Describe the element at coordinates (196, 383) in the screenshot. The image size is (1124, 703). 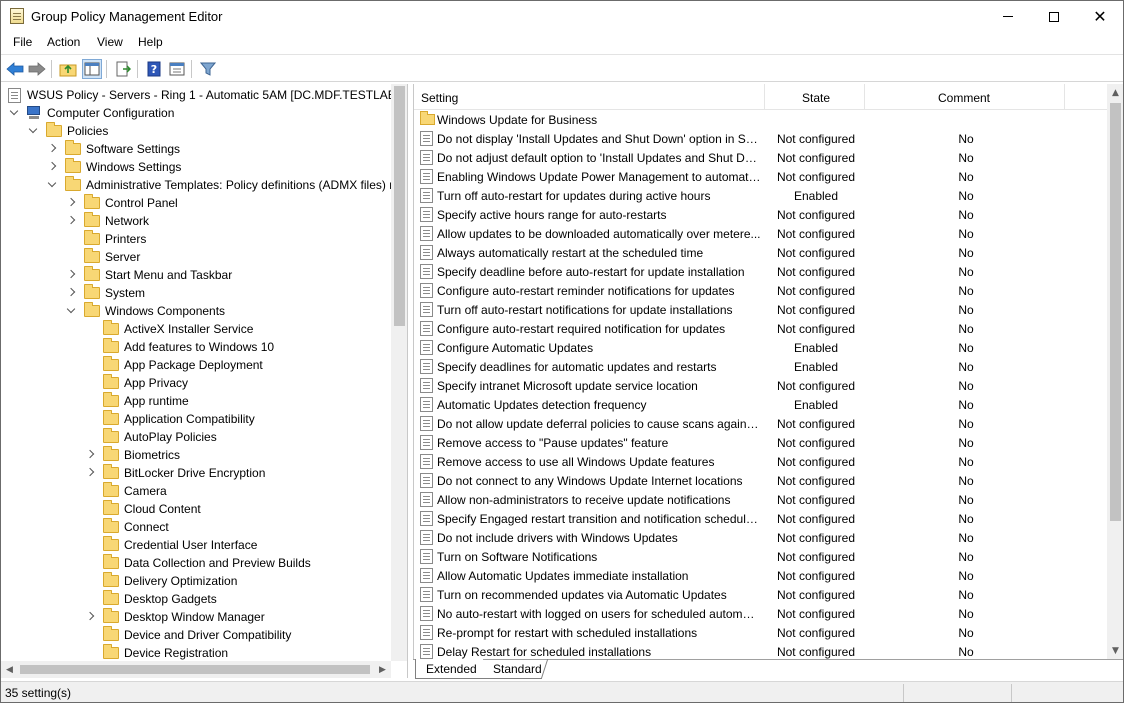
I see `tree-item-app-privacy: App Privacy` at that location.